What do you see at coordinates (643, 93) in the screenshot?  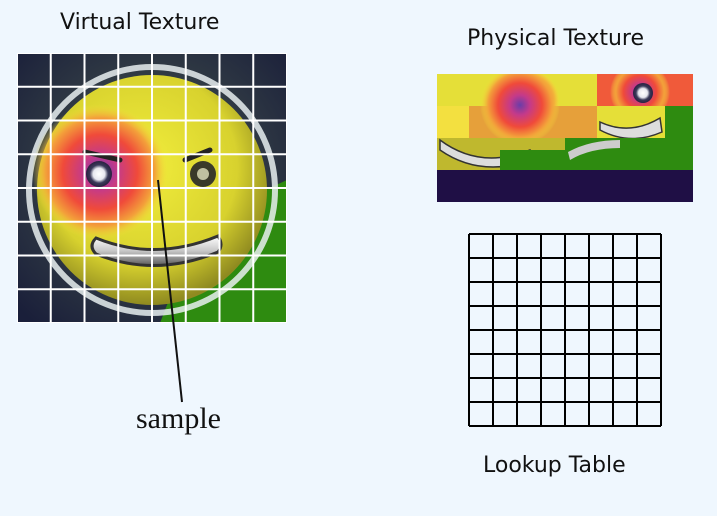 I see `physical-tile-eye` at bounding box center [643, 93].